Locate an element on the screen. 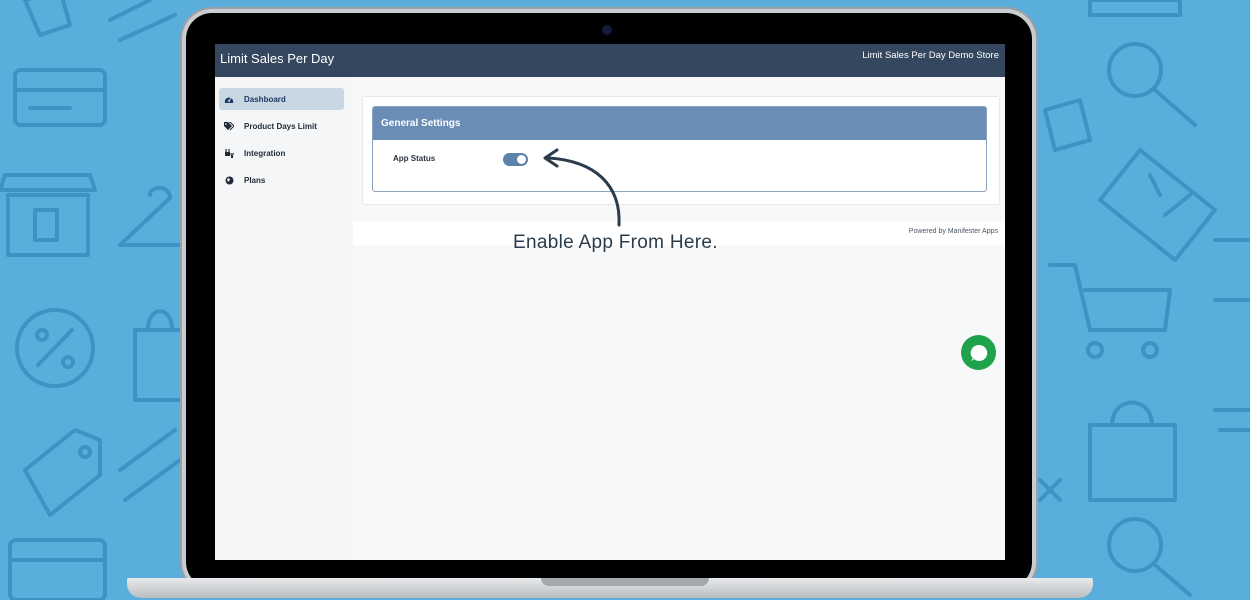  sidebar-item-plans: Plans is located at coordinates (281, 180).